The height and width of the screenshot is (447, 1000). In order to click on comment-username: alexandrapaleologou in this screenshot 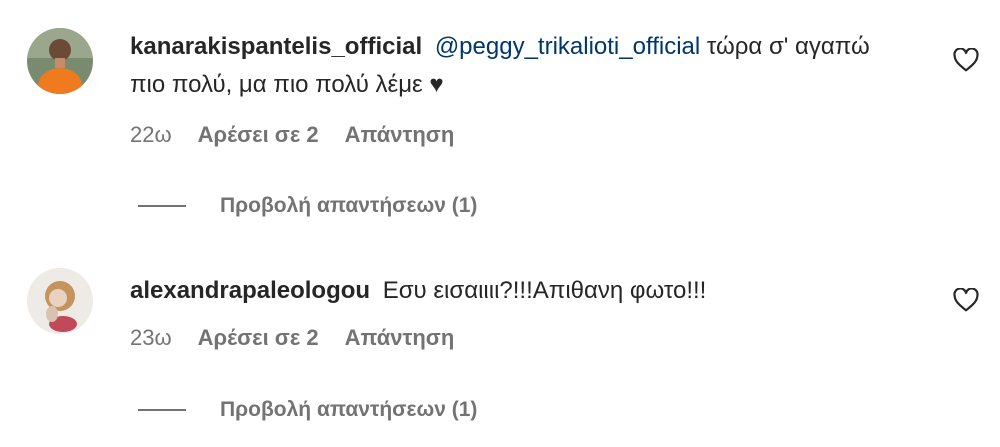, I will do `click(250, 290)`.